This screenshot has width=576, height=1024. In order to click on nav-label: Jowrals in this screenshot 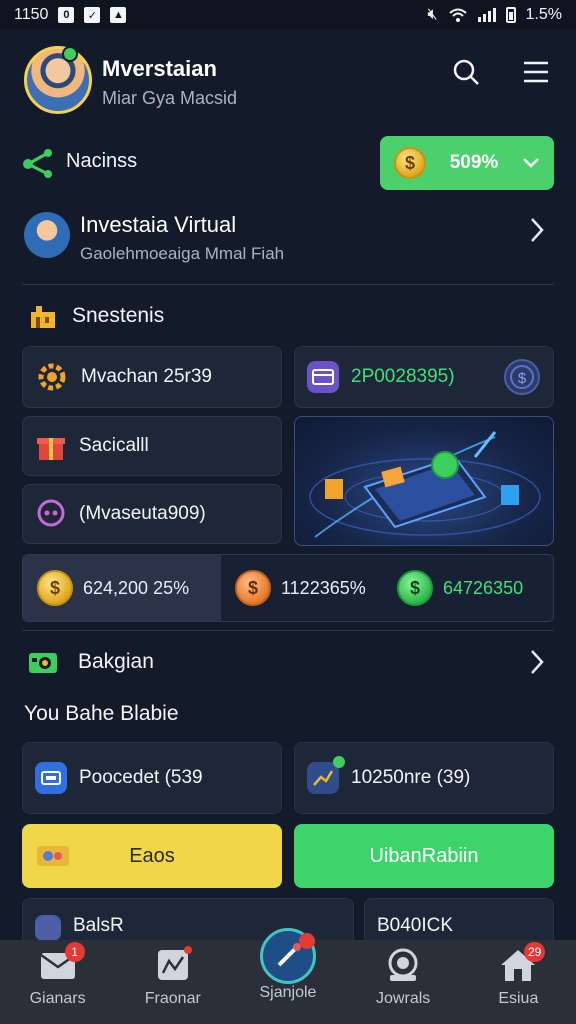, I will do `click(403, 998)`.